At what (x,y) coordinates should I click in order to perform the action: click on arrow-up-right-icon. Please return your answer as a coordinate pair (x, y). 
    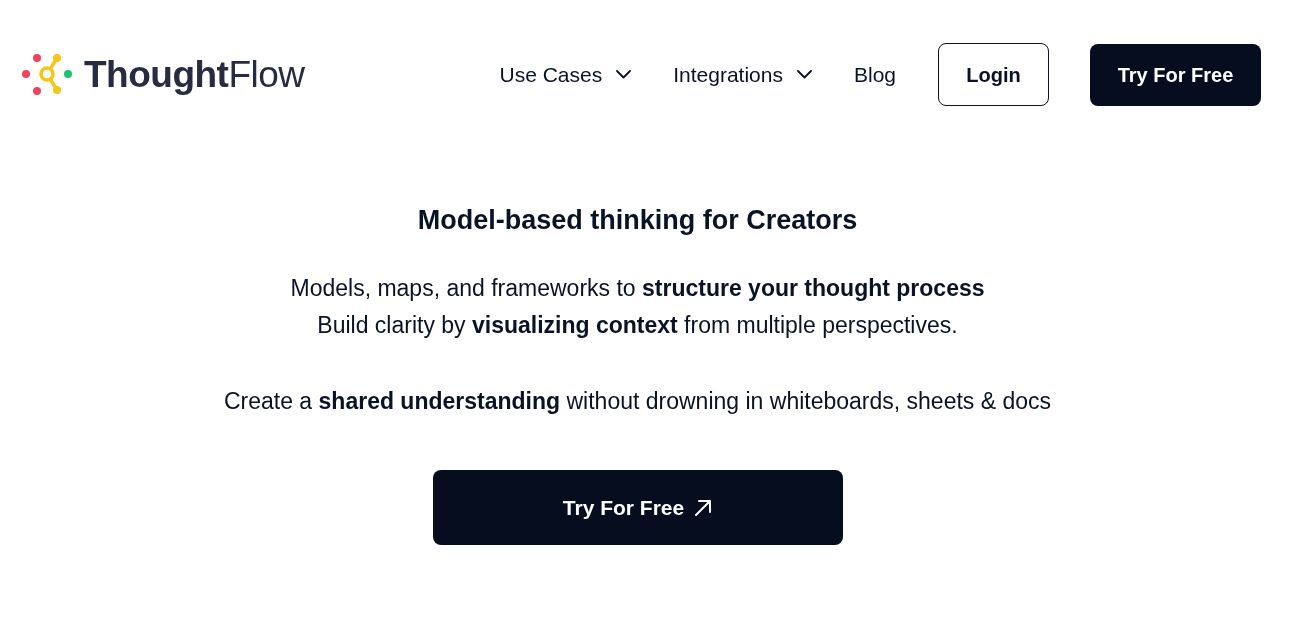
    Looking at the image, I should click on (703, 507).